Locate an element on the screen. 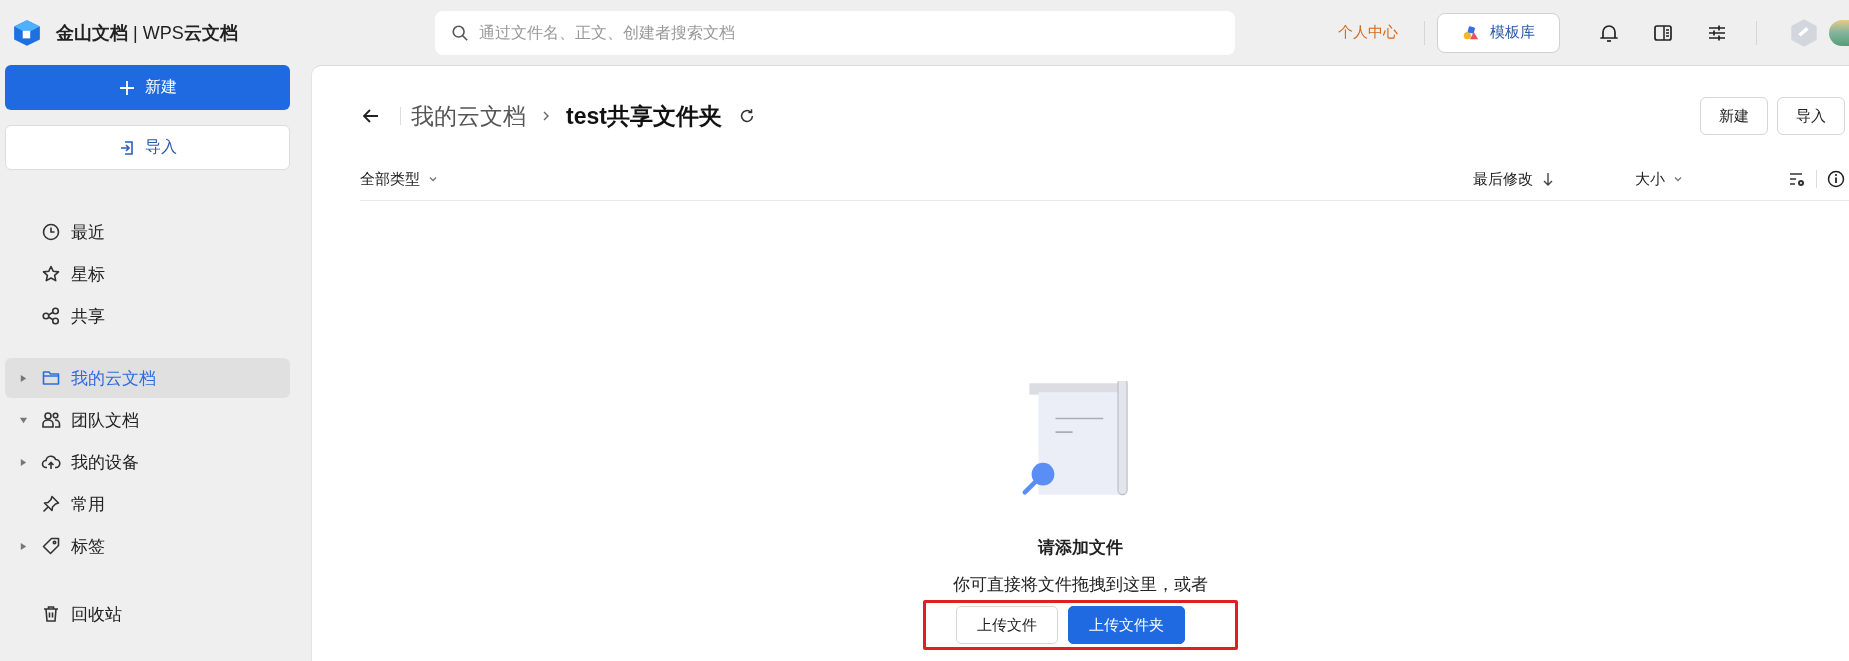 The width and height of the screenshot is (1849, 661). folder-icon is located at coordinates (51, 378).